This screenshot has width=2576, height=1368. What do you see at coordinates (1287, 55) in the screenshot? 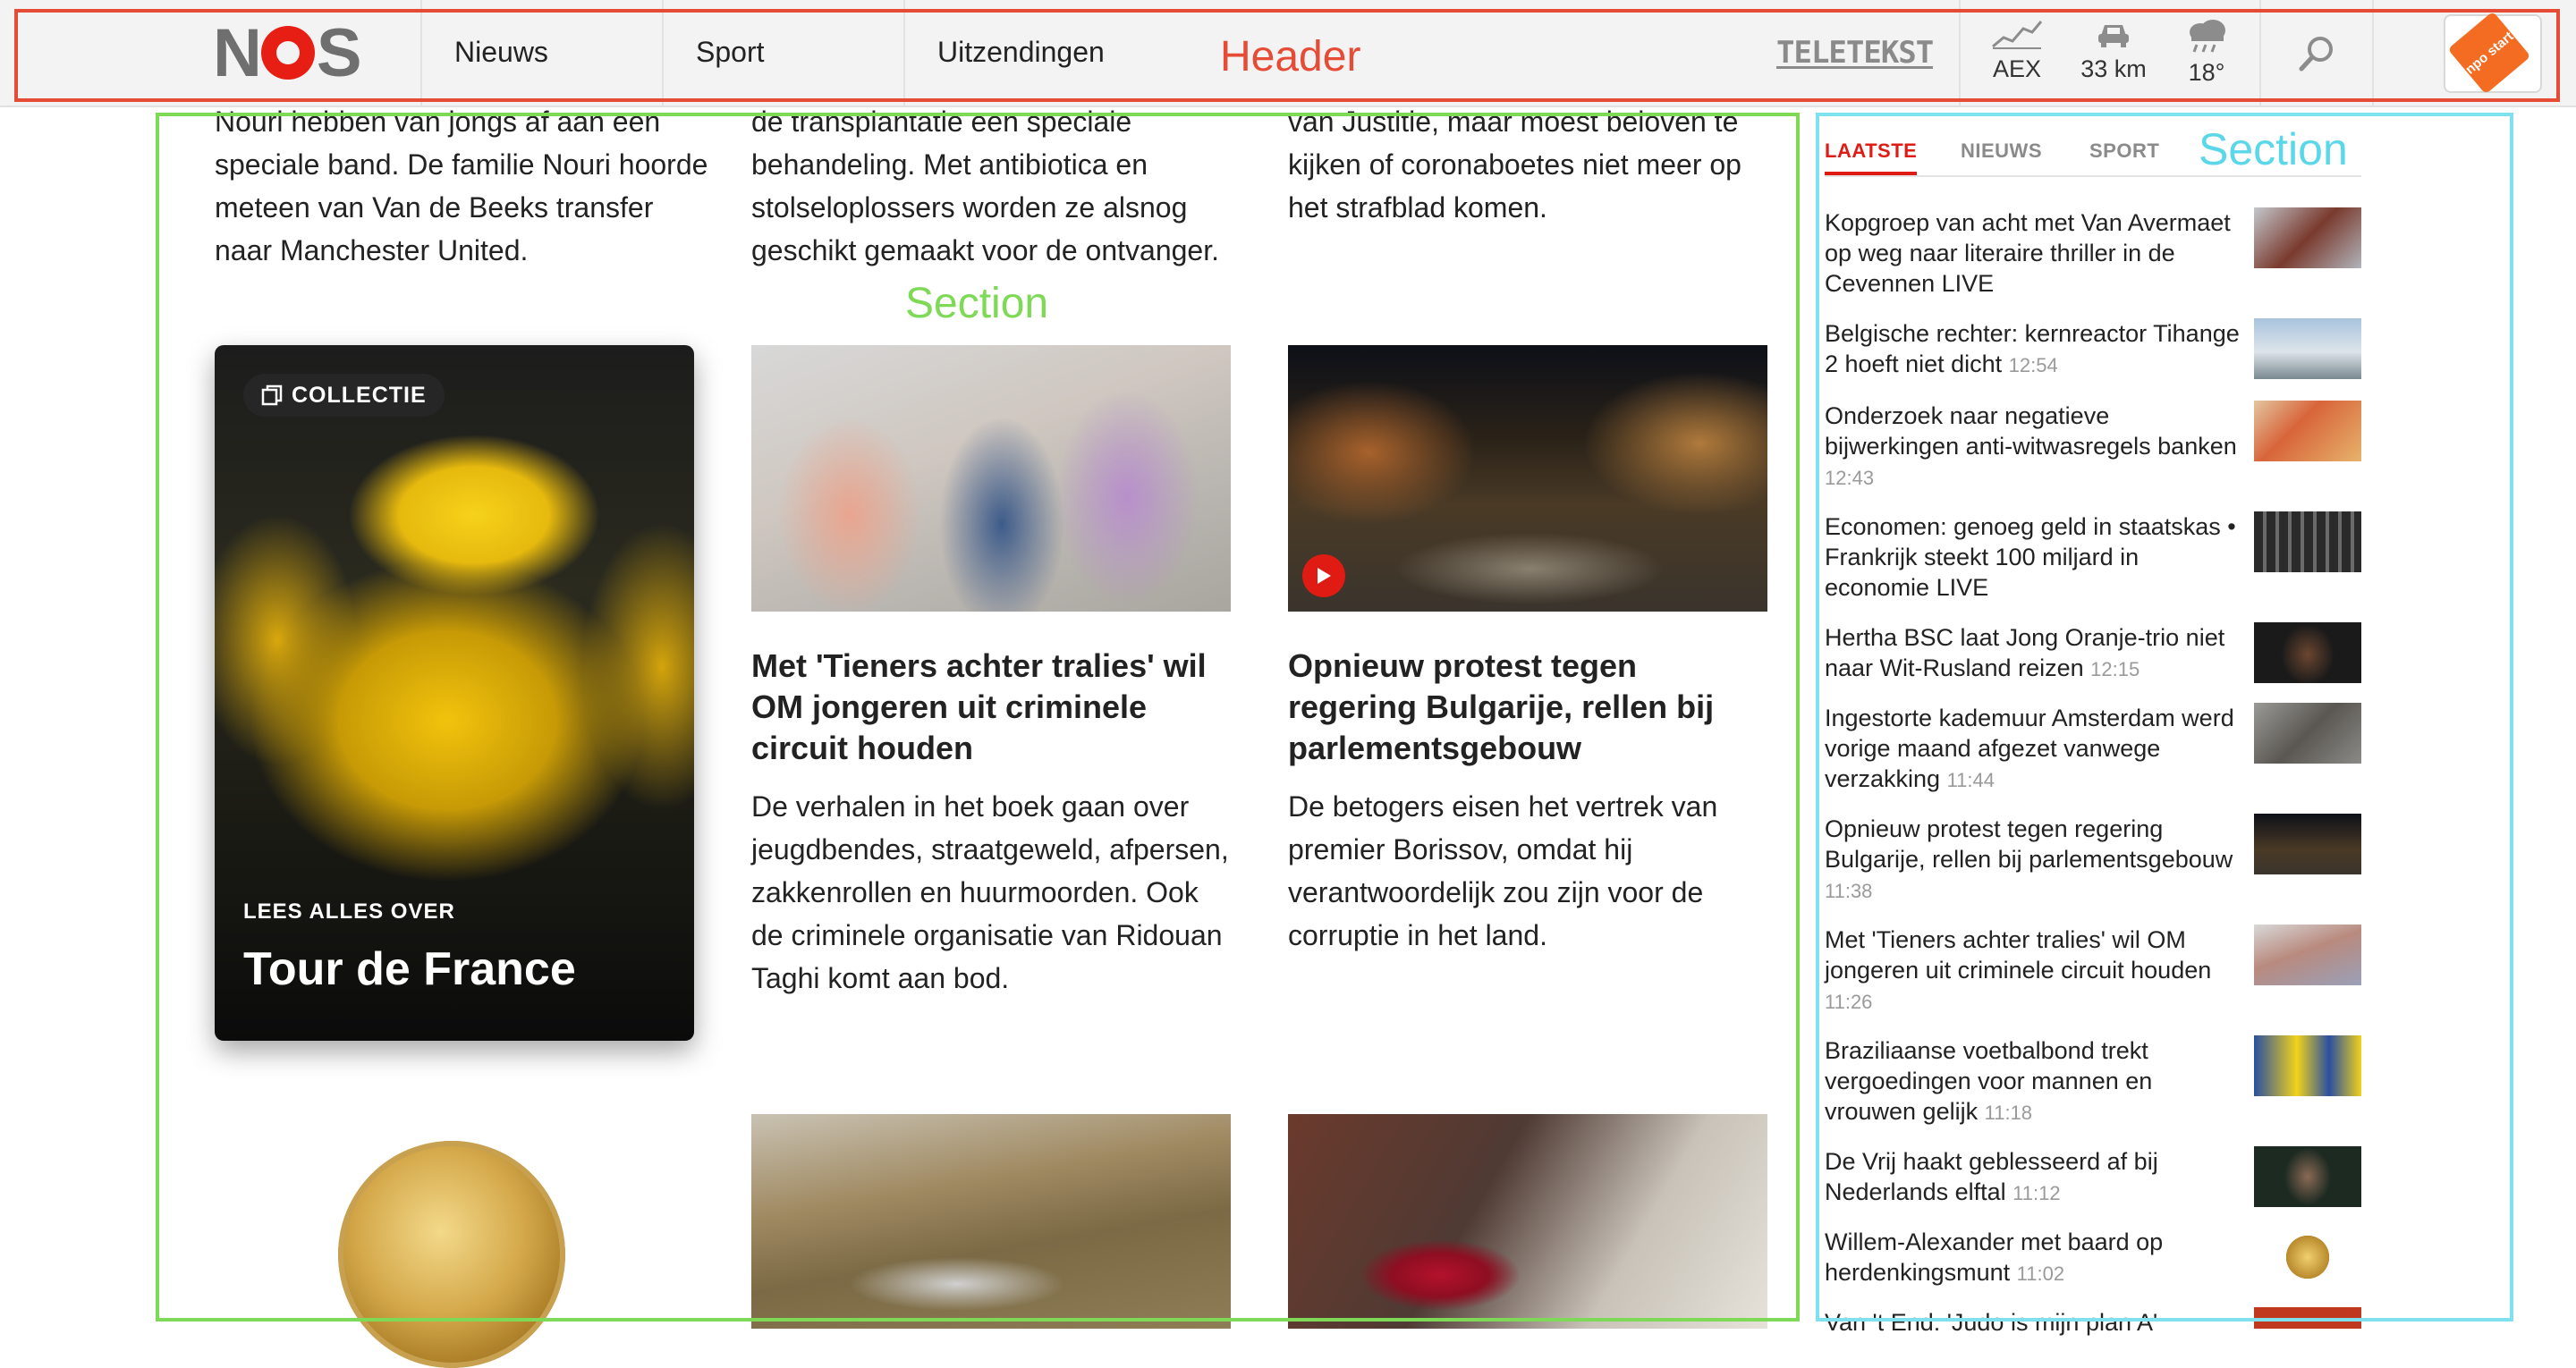
I see `header-annotation-frame` at bounding box center [1287, 55].